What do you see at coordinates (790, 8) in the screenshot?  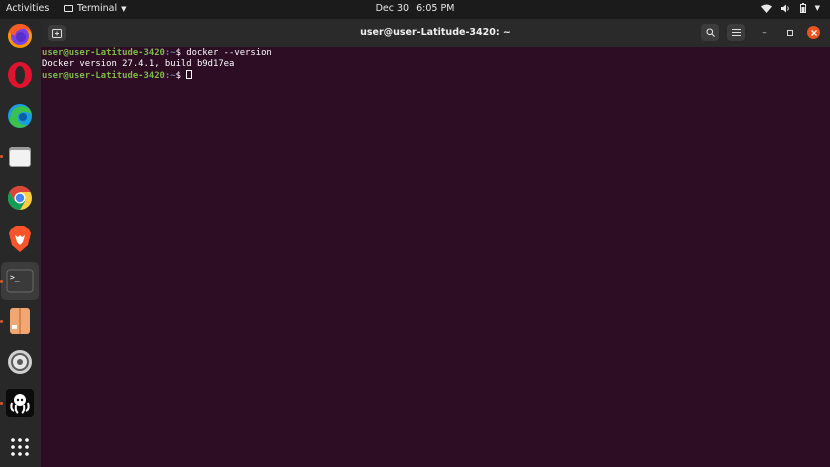 I see `system-tray: ▼` at bounding box center [790, 8].